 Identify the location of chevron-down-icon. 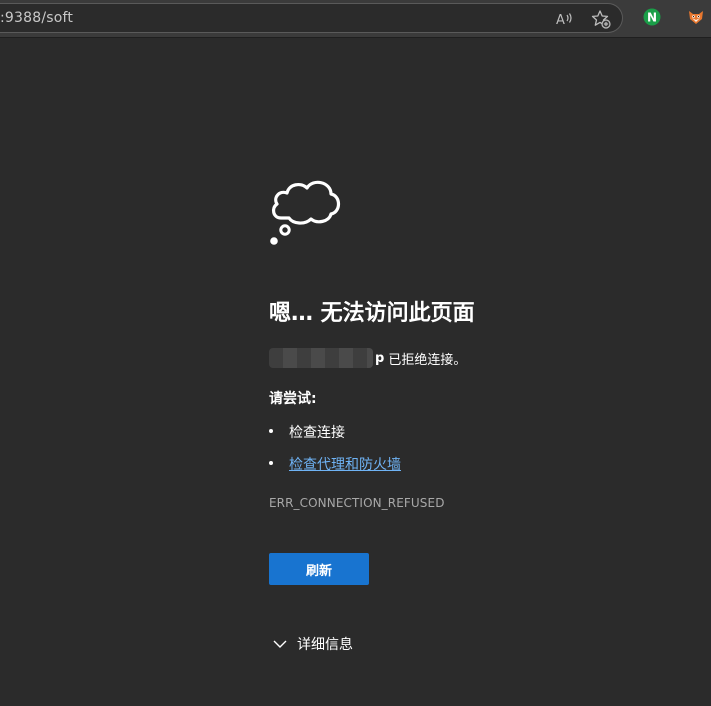
(280, 644).